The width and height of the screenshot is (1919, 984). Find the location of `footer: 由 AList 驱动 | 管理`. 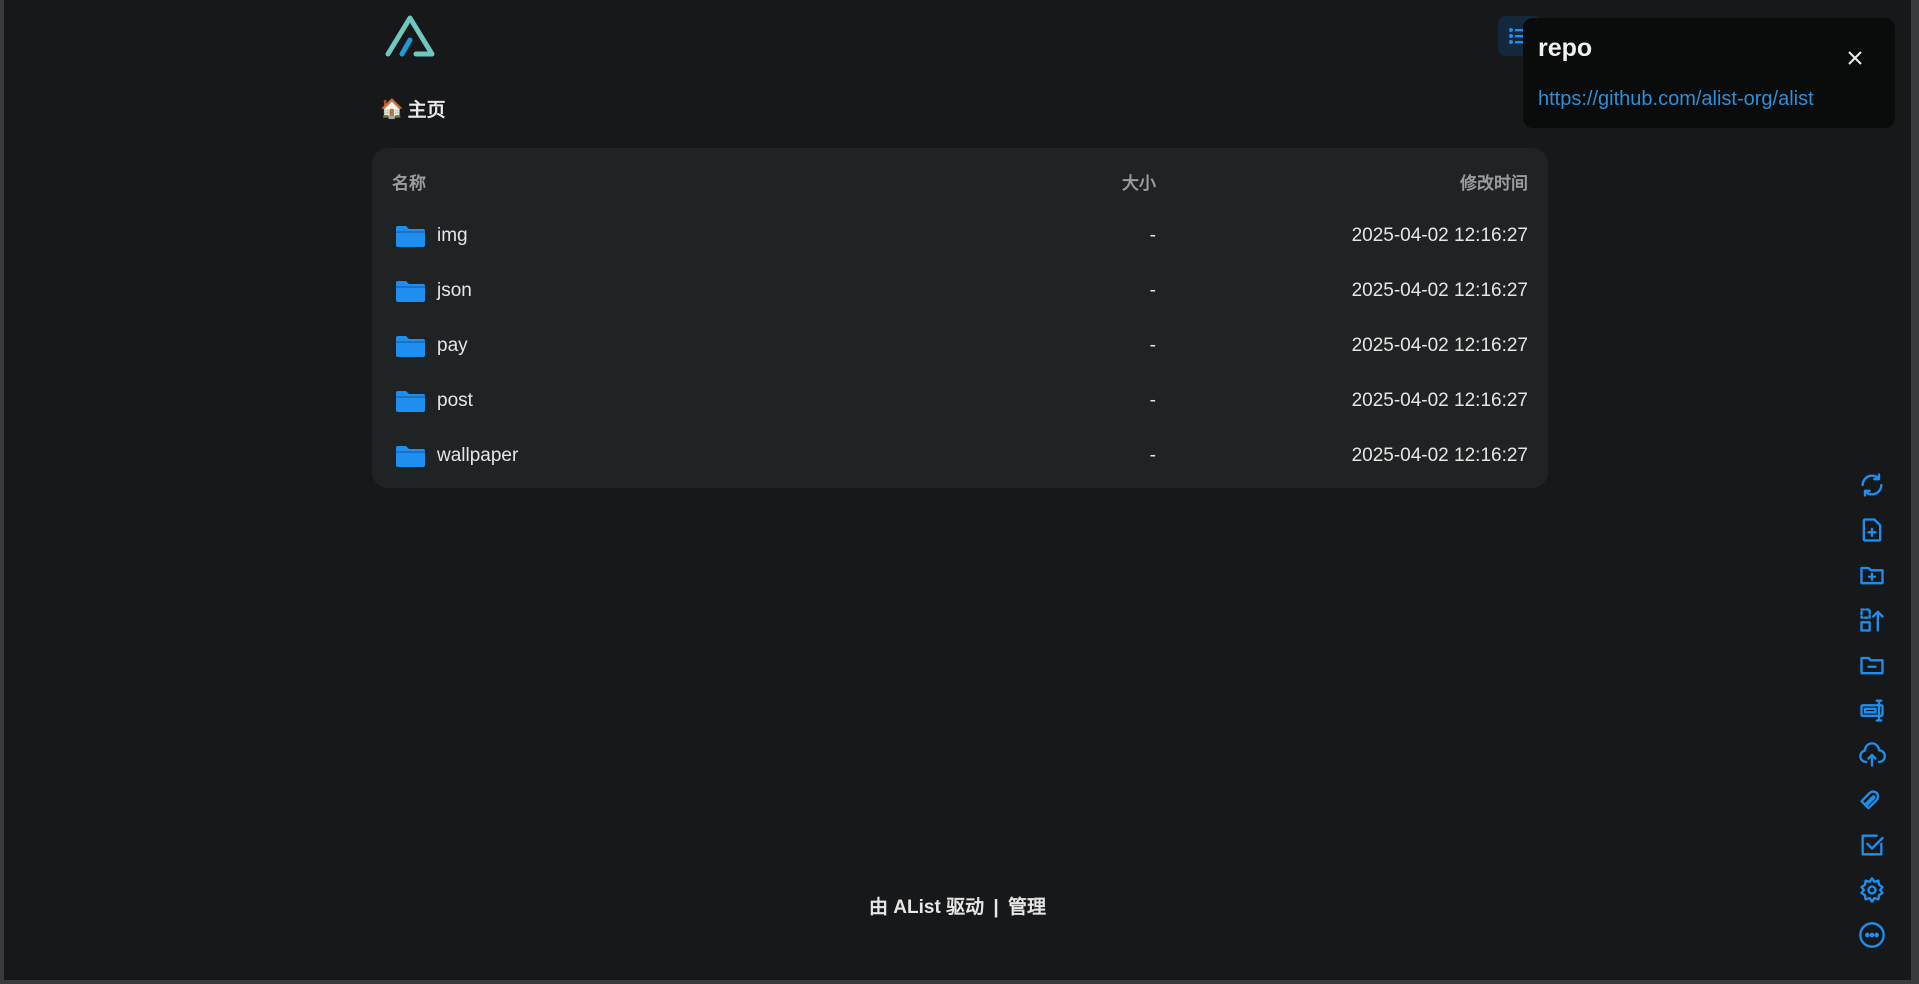

footer: 由 AList 驱动 | 管理 is located at coordinates (957, 905).